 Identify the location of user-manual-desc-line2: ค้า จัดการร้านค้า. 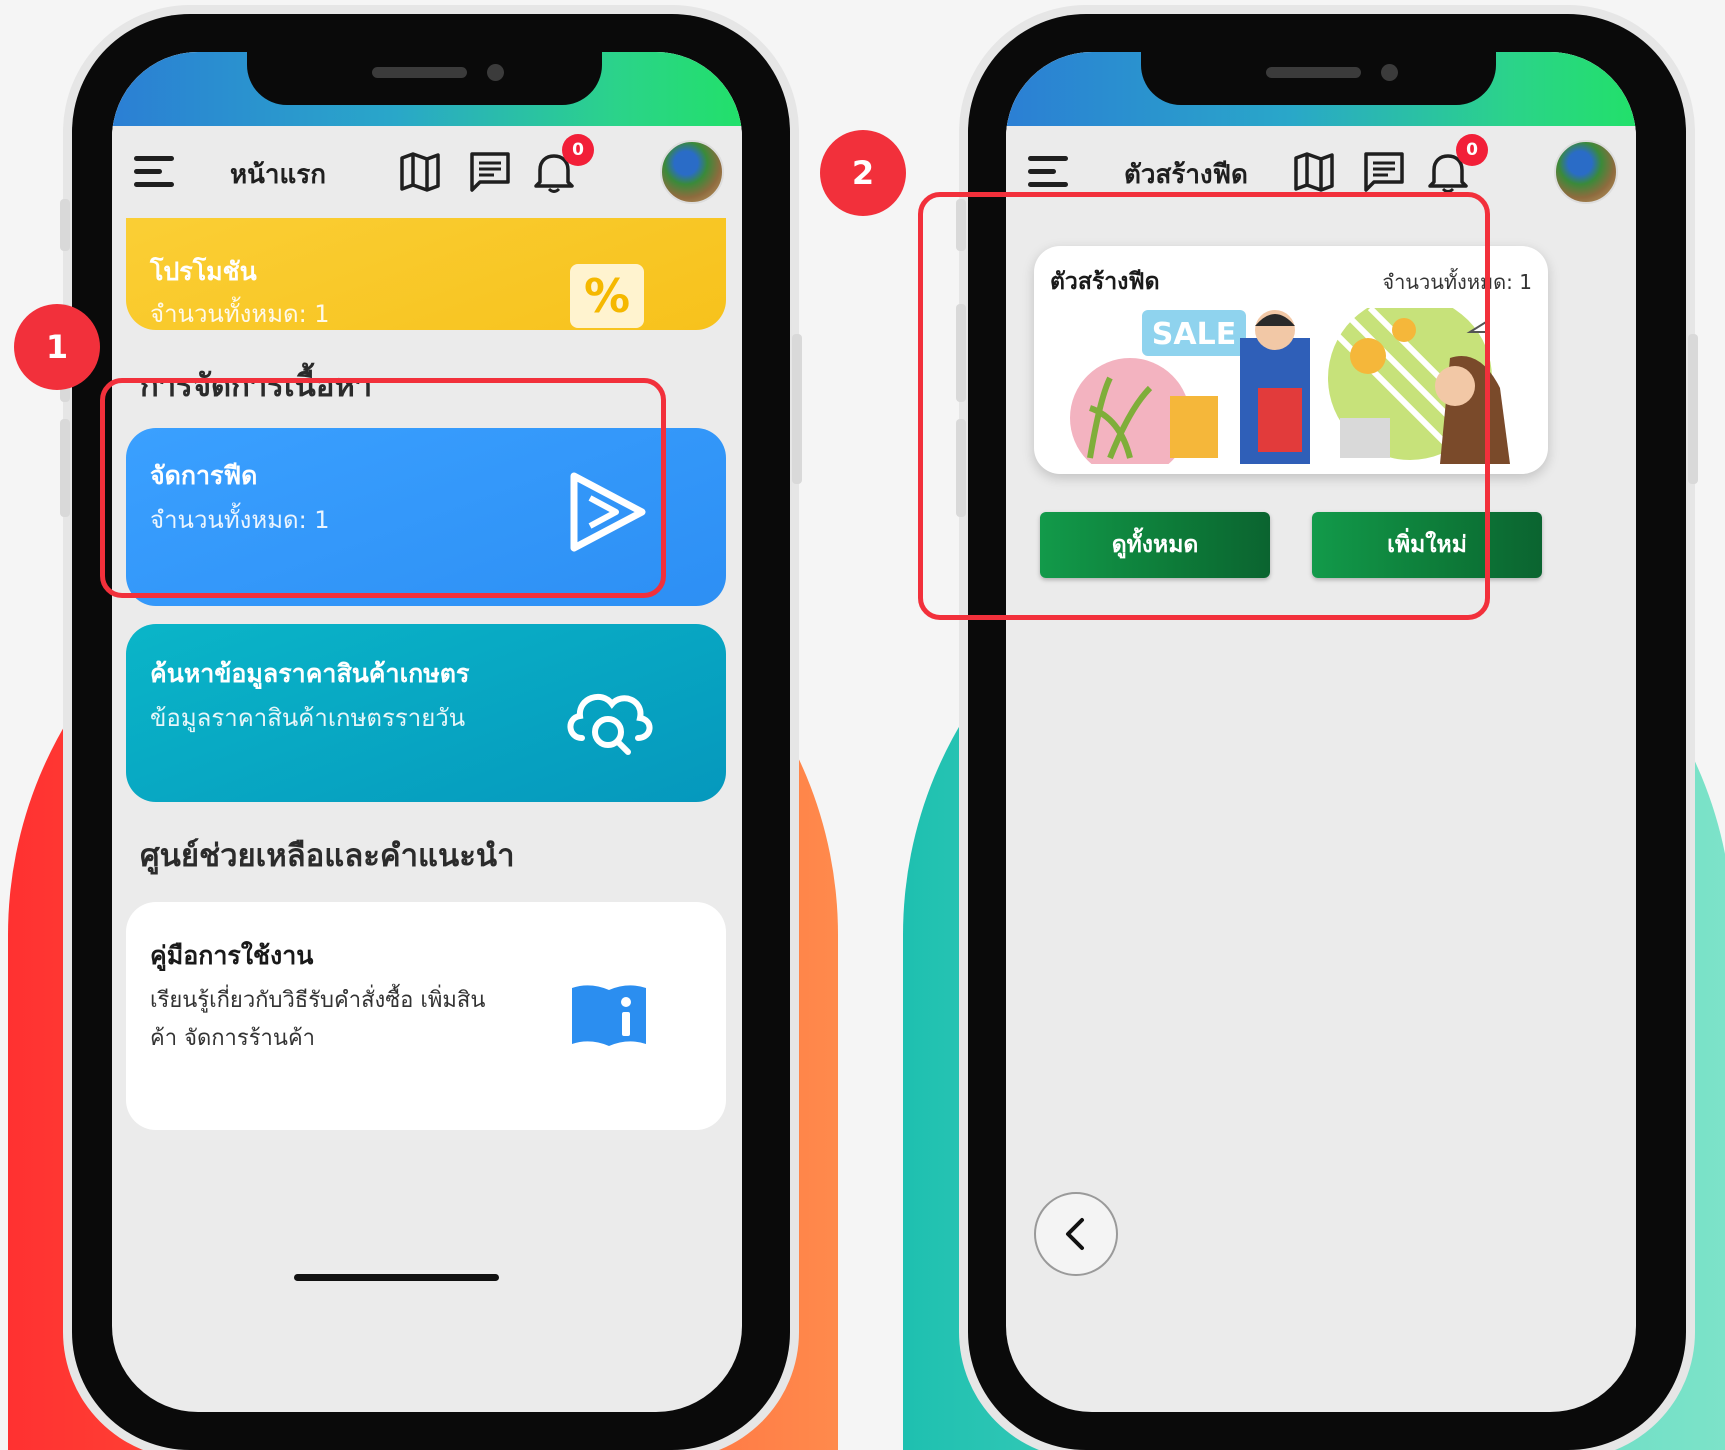
(233, 1038).